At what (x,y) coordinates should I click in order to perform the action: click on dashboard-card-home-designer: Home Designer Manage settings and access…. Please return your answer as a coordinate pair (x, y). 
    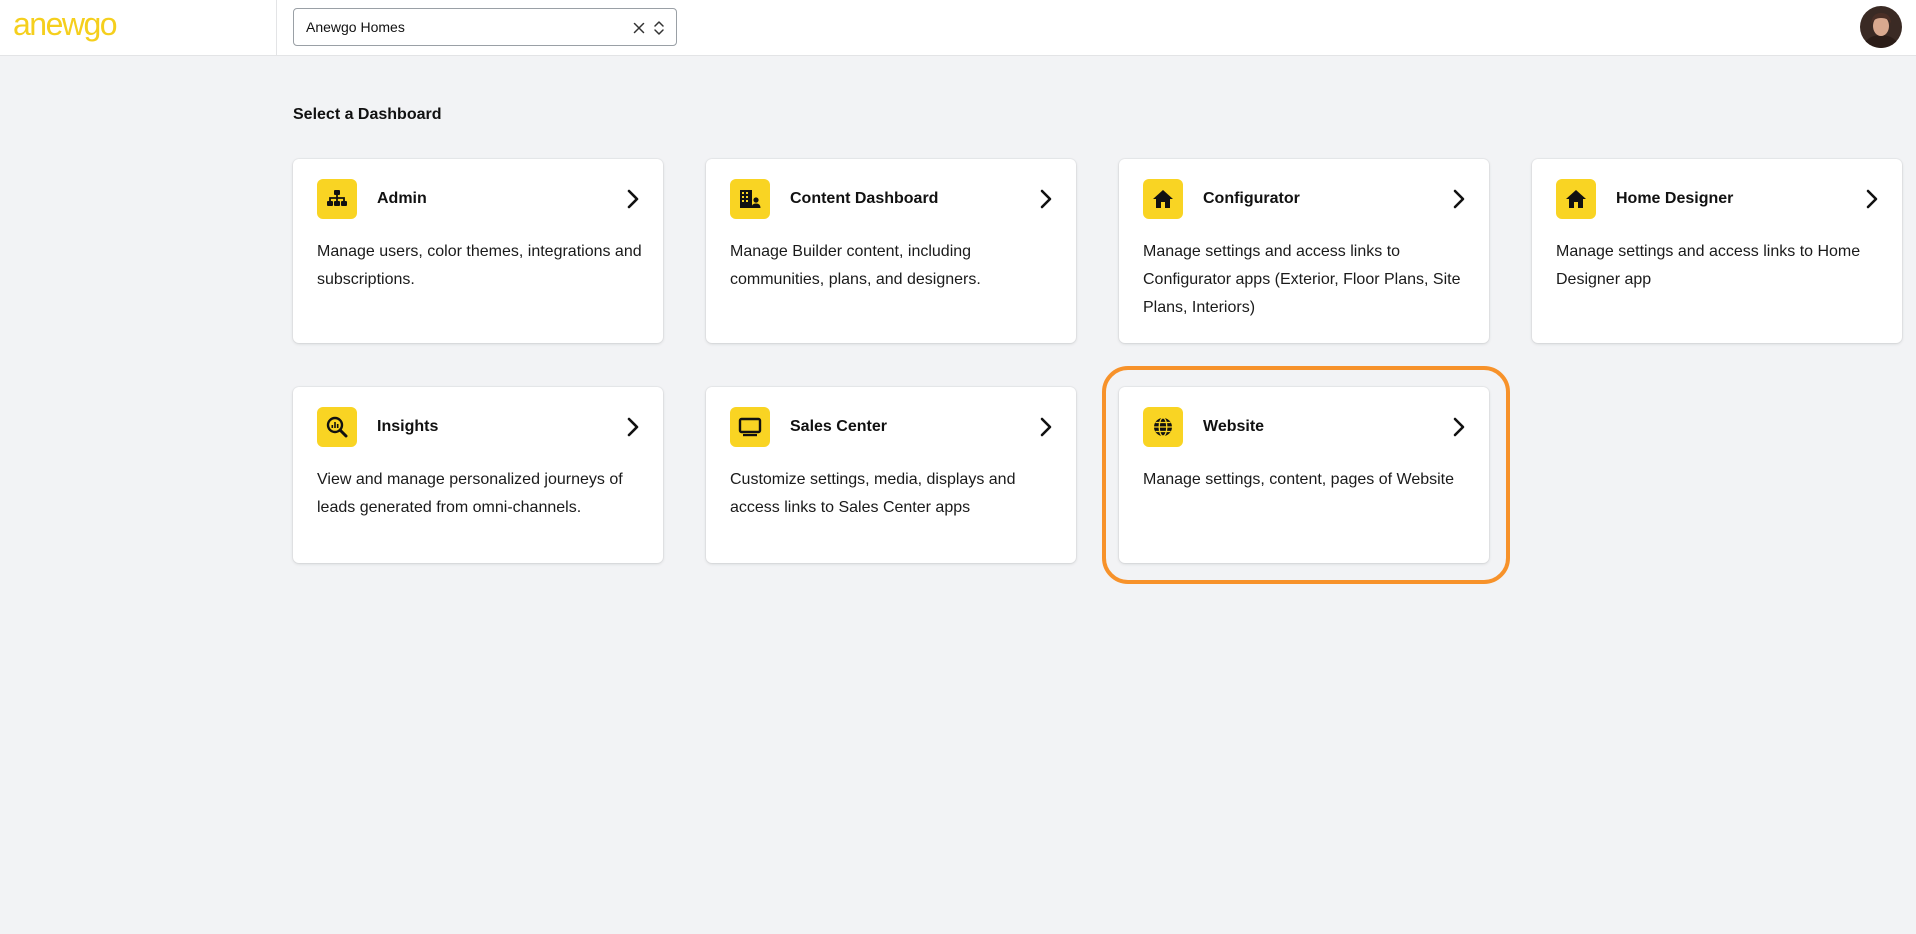
    Looking at the image, I should click on (1717, 251).